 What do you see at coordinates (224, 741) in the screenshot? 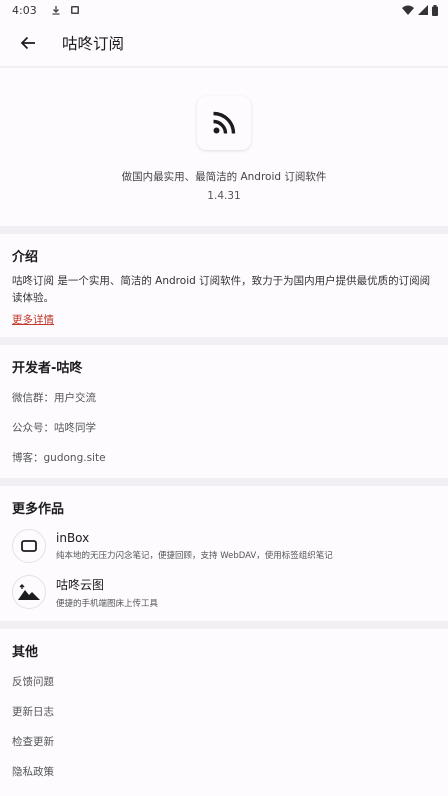
I see `other-item-check-update: 检查更新` at bounding box center [224, 741].